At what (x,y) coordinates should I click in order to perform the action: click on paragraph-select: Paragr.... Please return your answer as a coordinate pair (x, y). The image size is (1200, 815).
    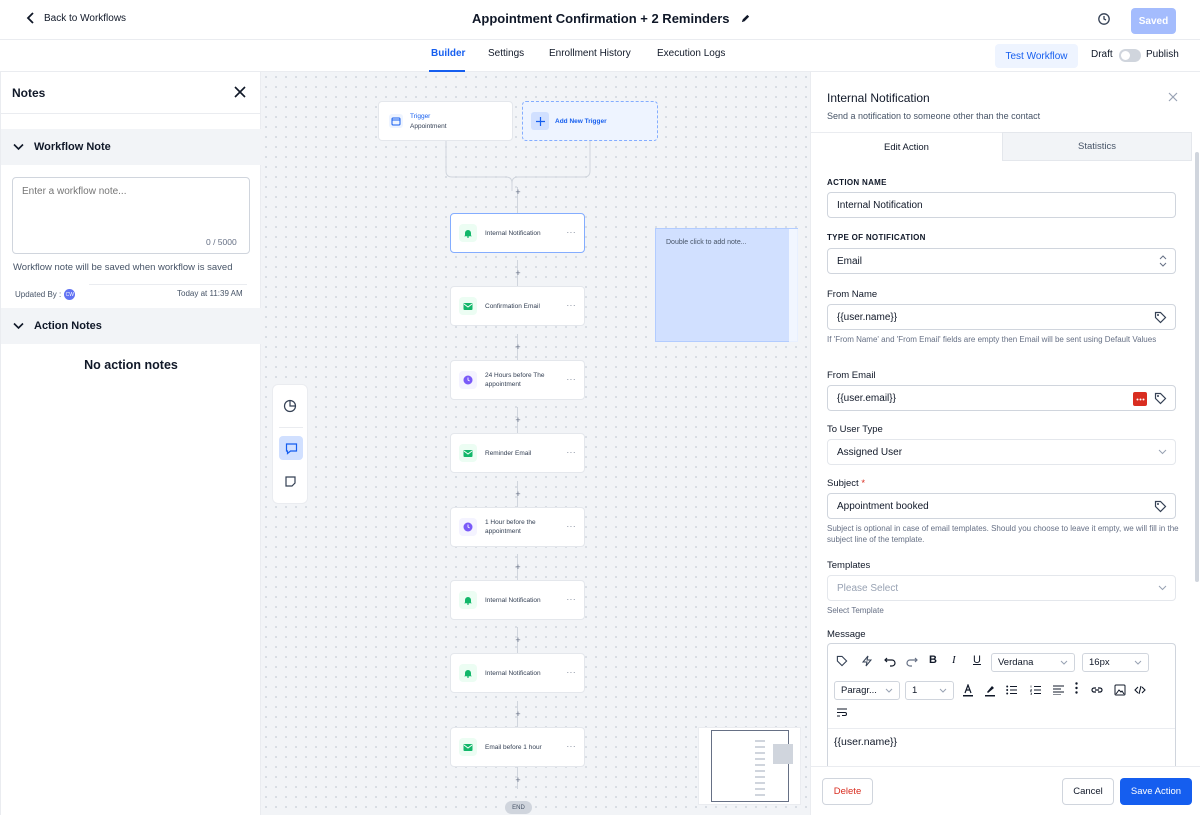
    Looking at the image, I should click on (867, 690).